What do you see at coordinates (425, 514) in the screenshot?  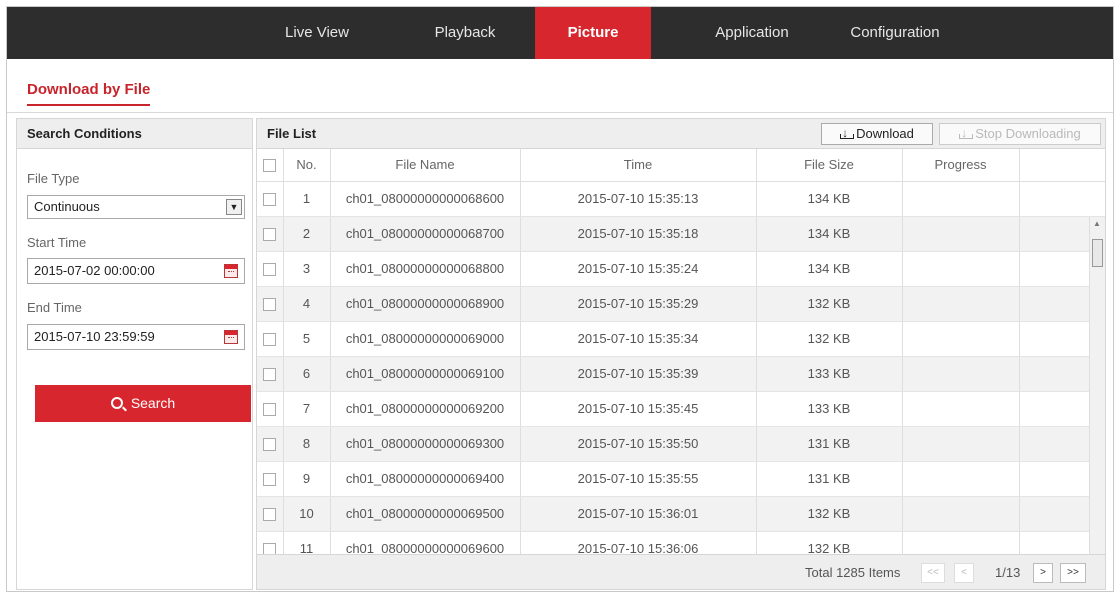 I see `cell-file-name: ch01_08000000000069500` at bounding box center [425, 514].